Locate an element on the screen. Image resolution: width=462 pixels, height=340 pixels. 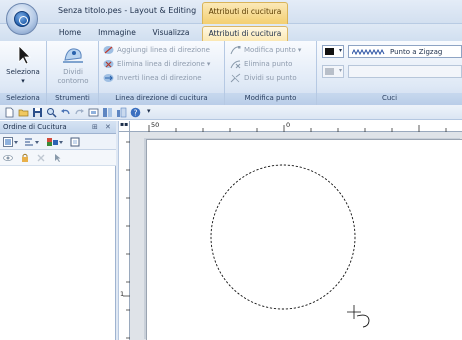
panel-header: Ordine di Cucitura ⊞ ✕ is located at coordinates (58, 127).